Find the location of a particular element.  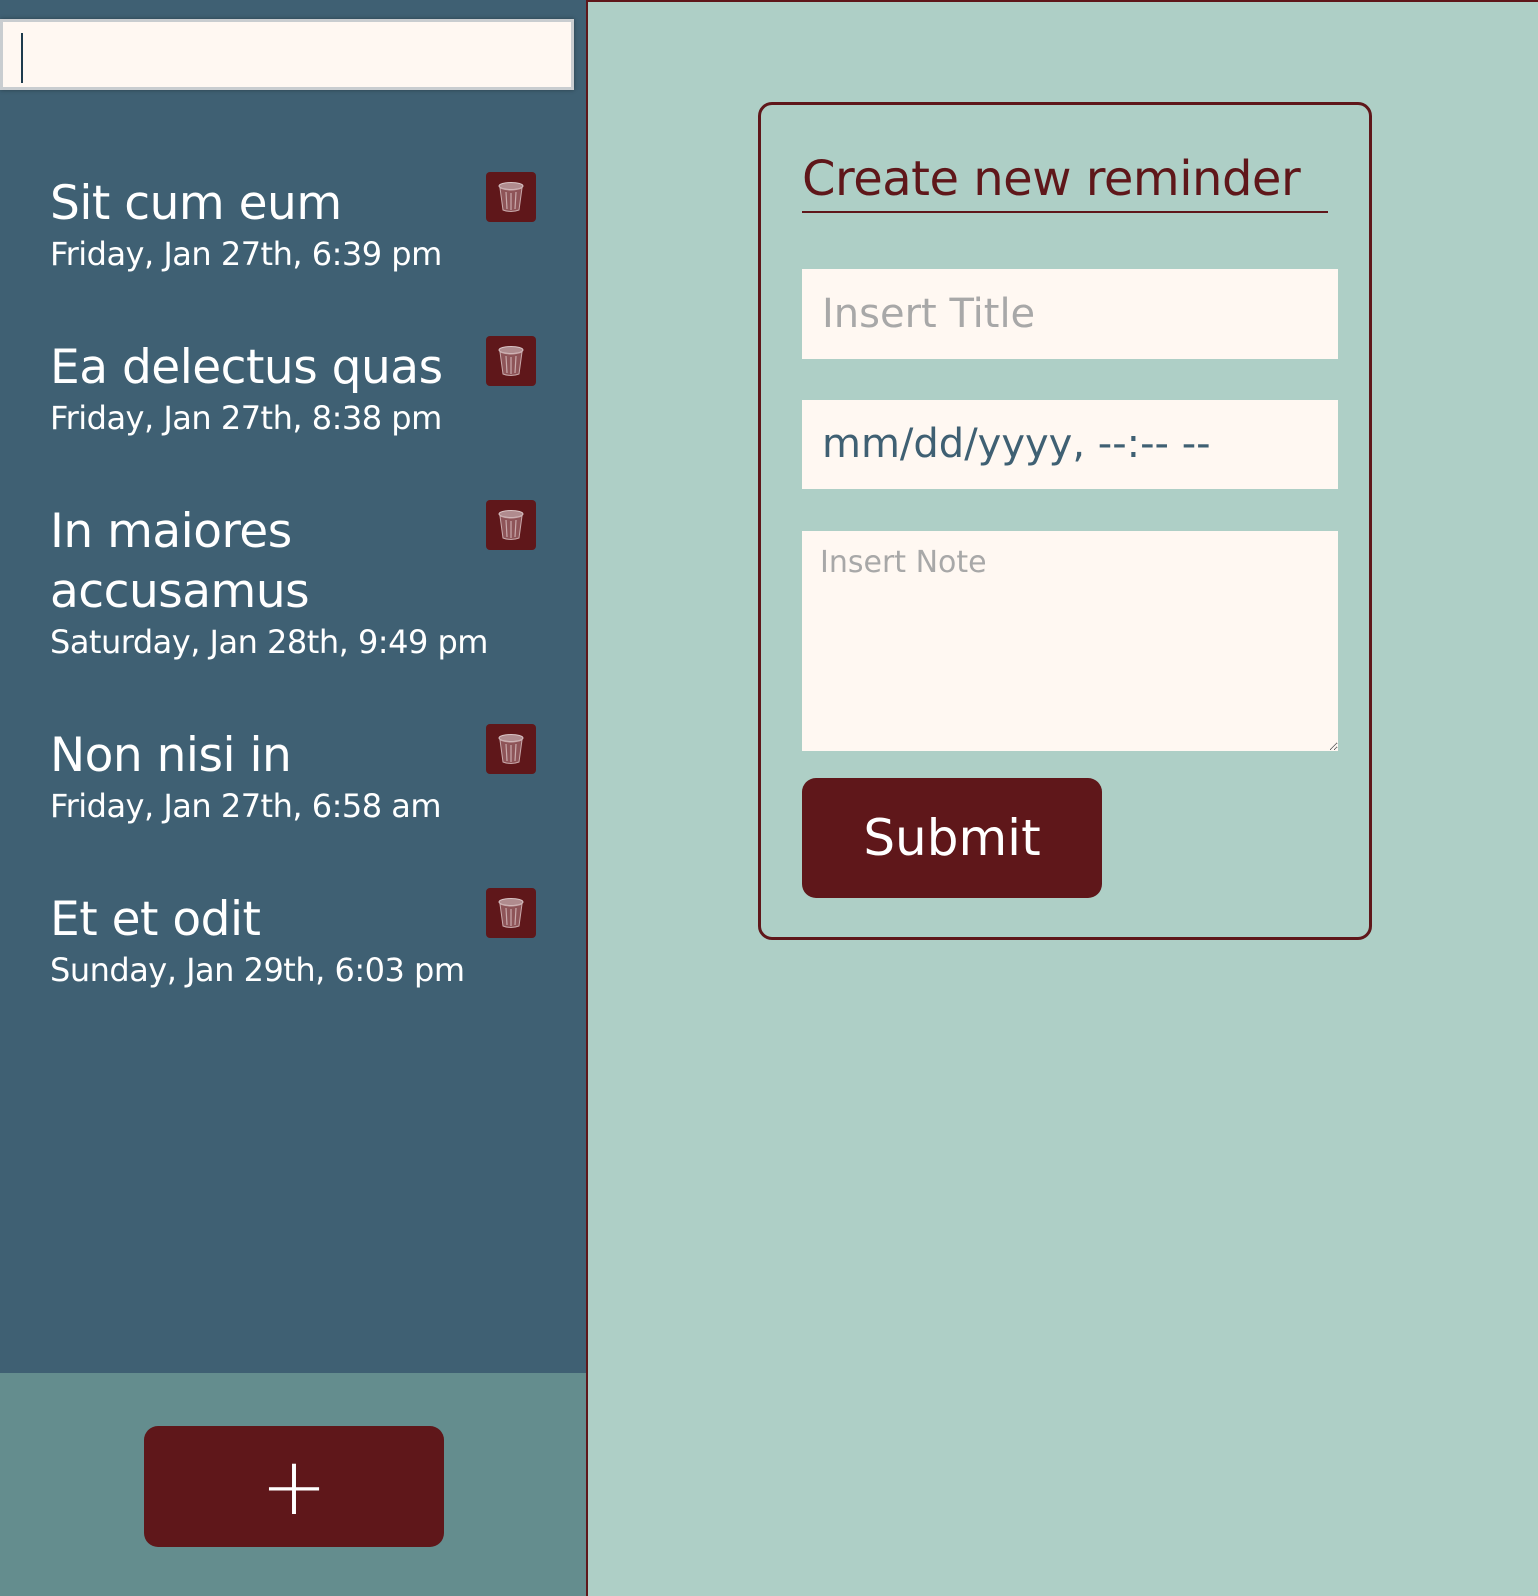

add-reminder-button: + is located at coordinates (294, 1486).